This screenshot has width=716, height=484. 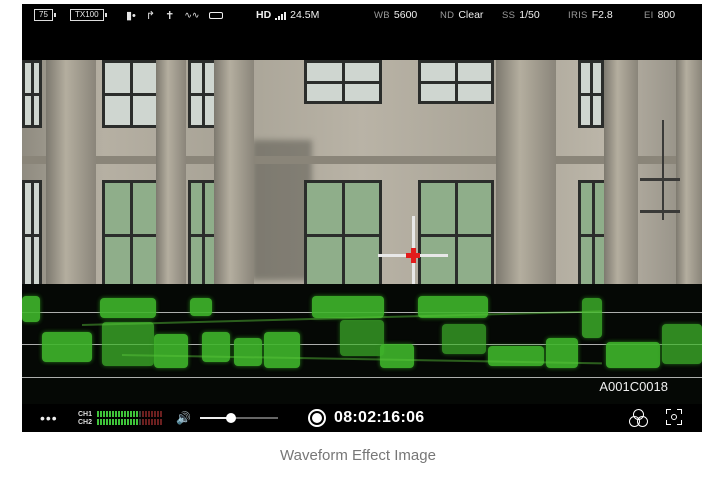 I want to click on audio-meters: CH1 CH2, so click(x=120, y=418).